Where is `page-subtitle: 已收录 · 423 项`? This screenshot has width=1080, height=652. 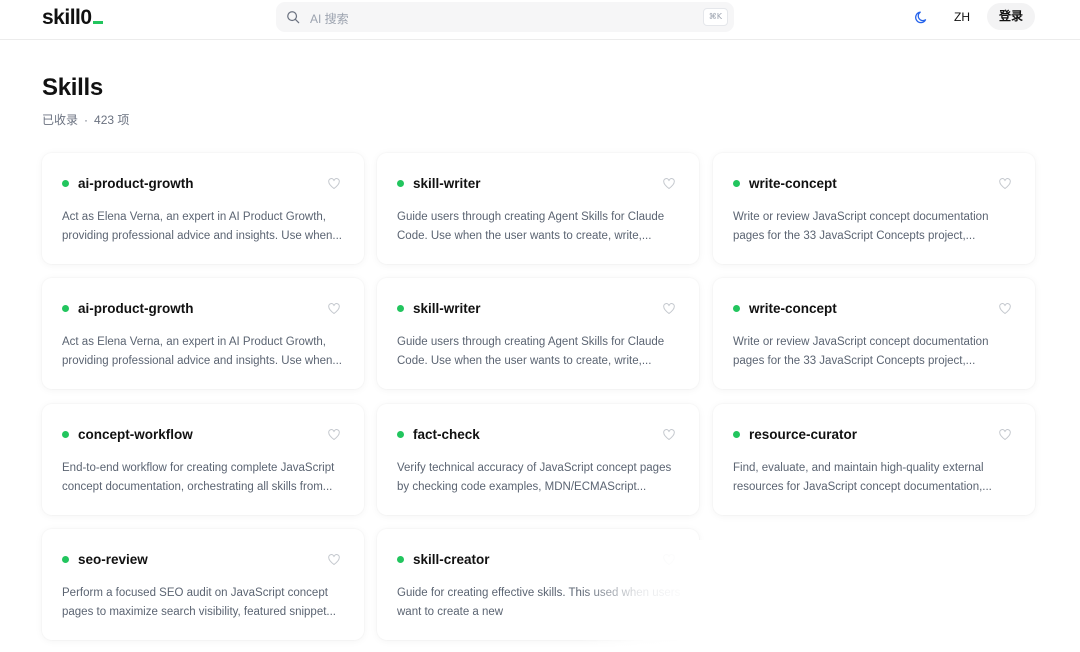
page-subtitle: 已收录 · 423 项 is located at coordinates (85, 119).